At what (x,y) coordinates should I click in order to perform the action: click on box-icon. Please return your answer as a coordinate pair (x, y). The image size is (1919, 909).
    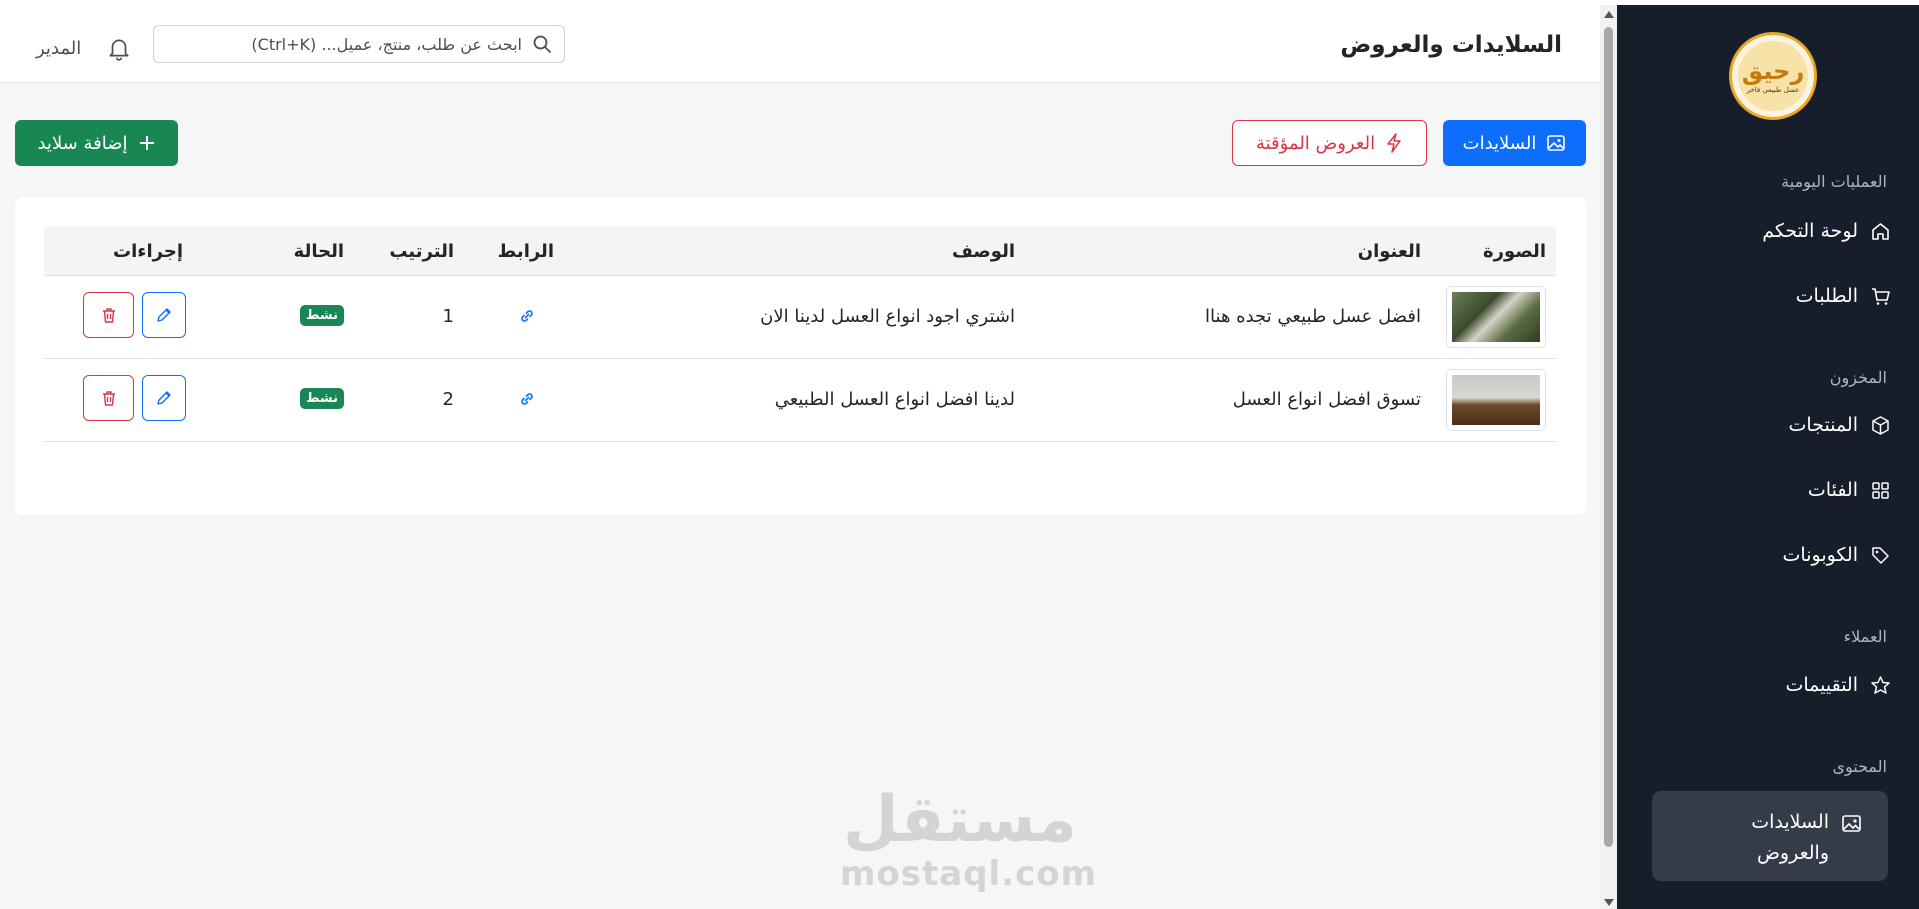
    Looking at the image, I should click on (1880, 425).